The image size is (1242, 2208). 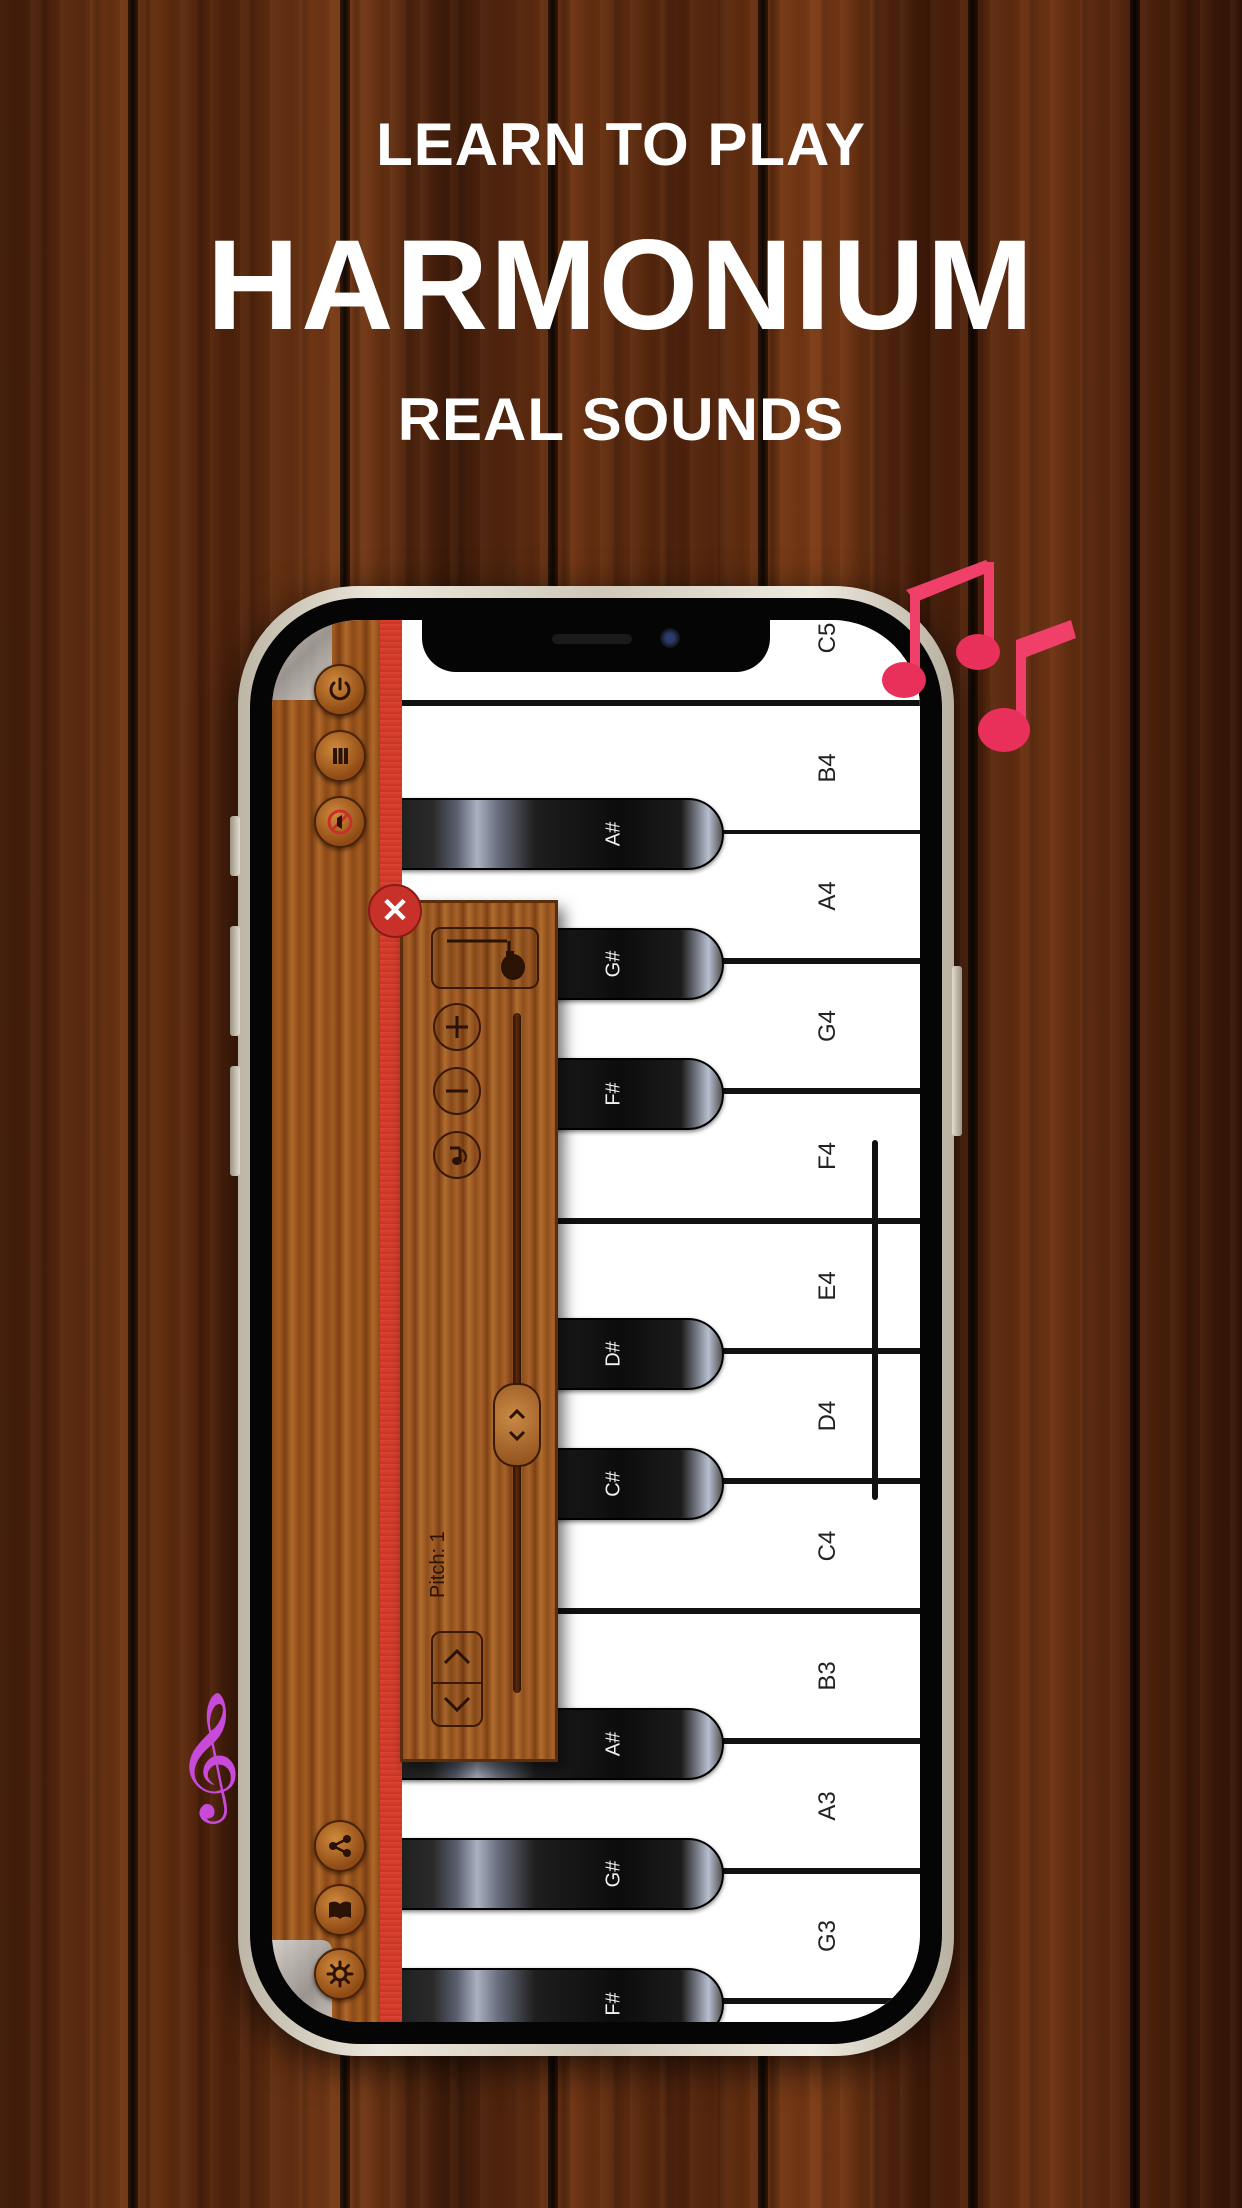 I want to click on white-key-label: C5, so click(x=827, y=638).